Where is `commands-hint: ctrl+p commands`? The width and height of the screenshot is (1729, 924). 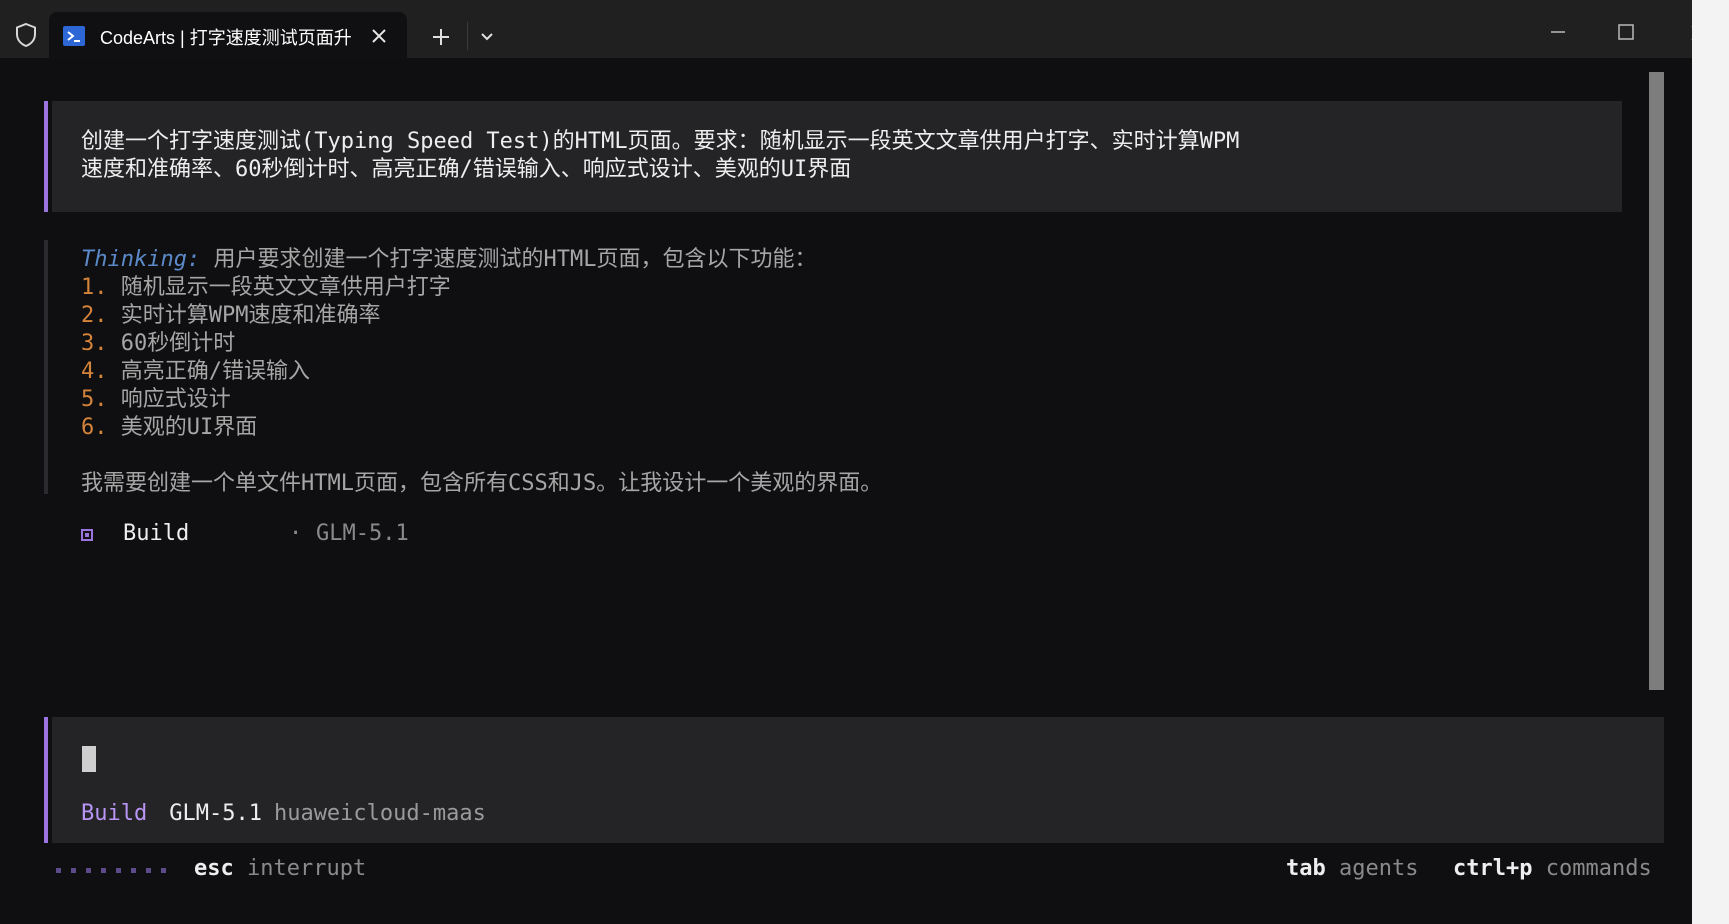 commands-hint: ctrl+p commands is located at coordinates (1552, 868).